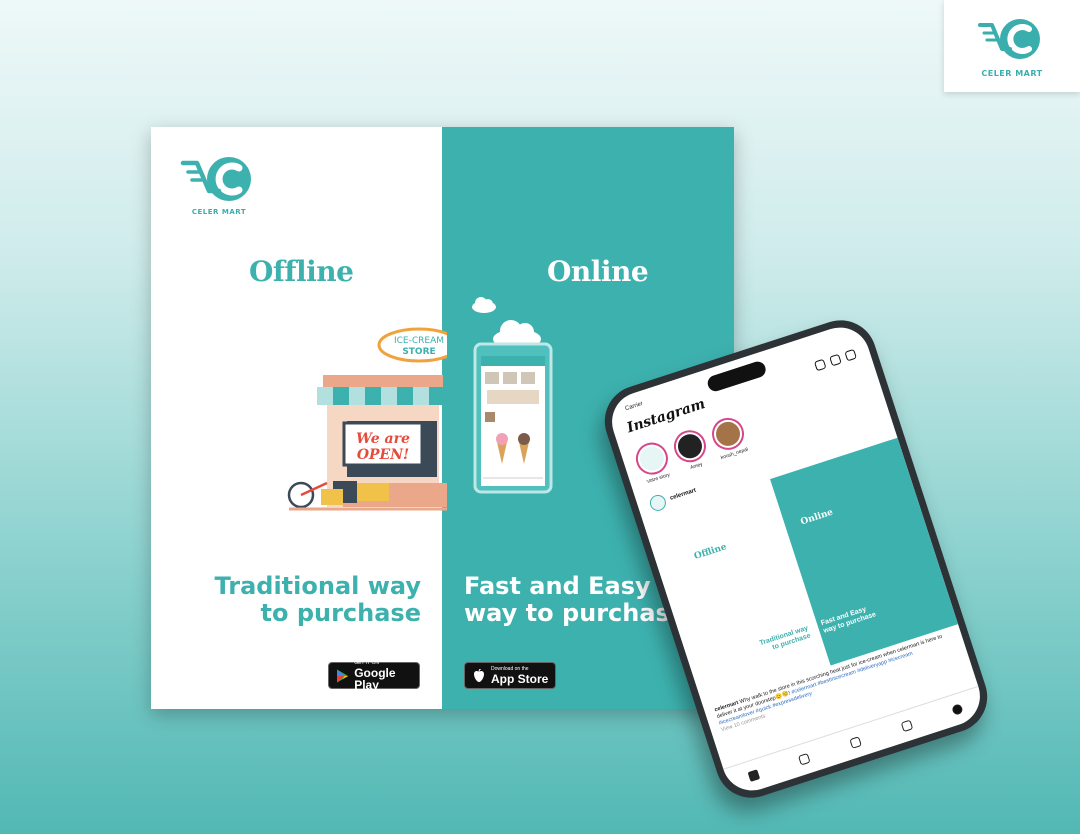 The width and height of the screenshot is (1080, 834). Describe the element at coordinates (1012, 73) in the screenshot. I see `brand-name: CELER MART` at that location.